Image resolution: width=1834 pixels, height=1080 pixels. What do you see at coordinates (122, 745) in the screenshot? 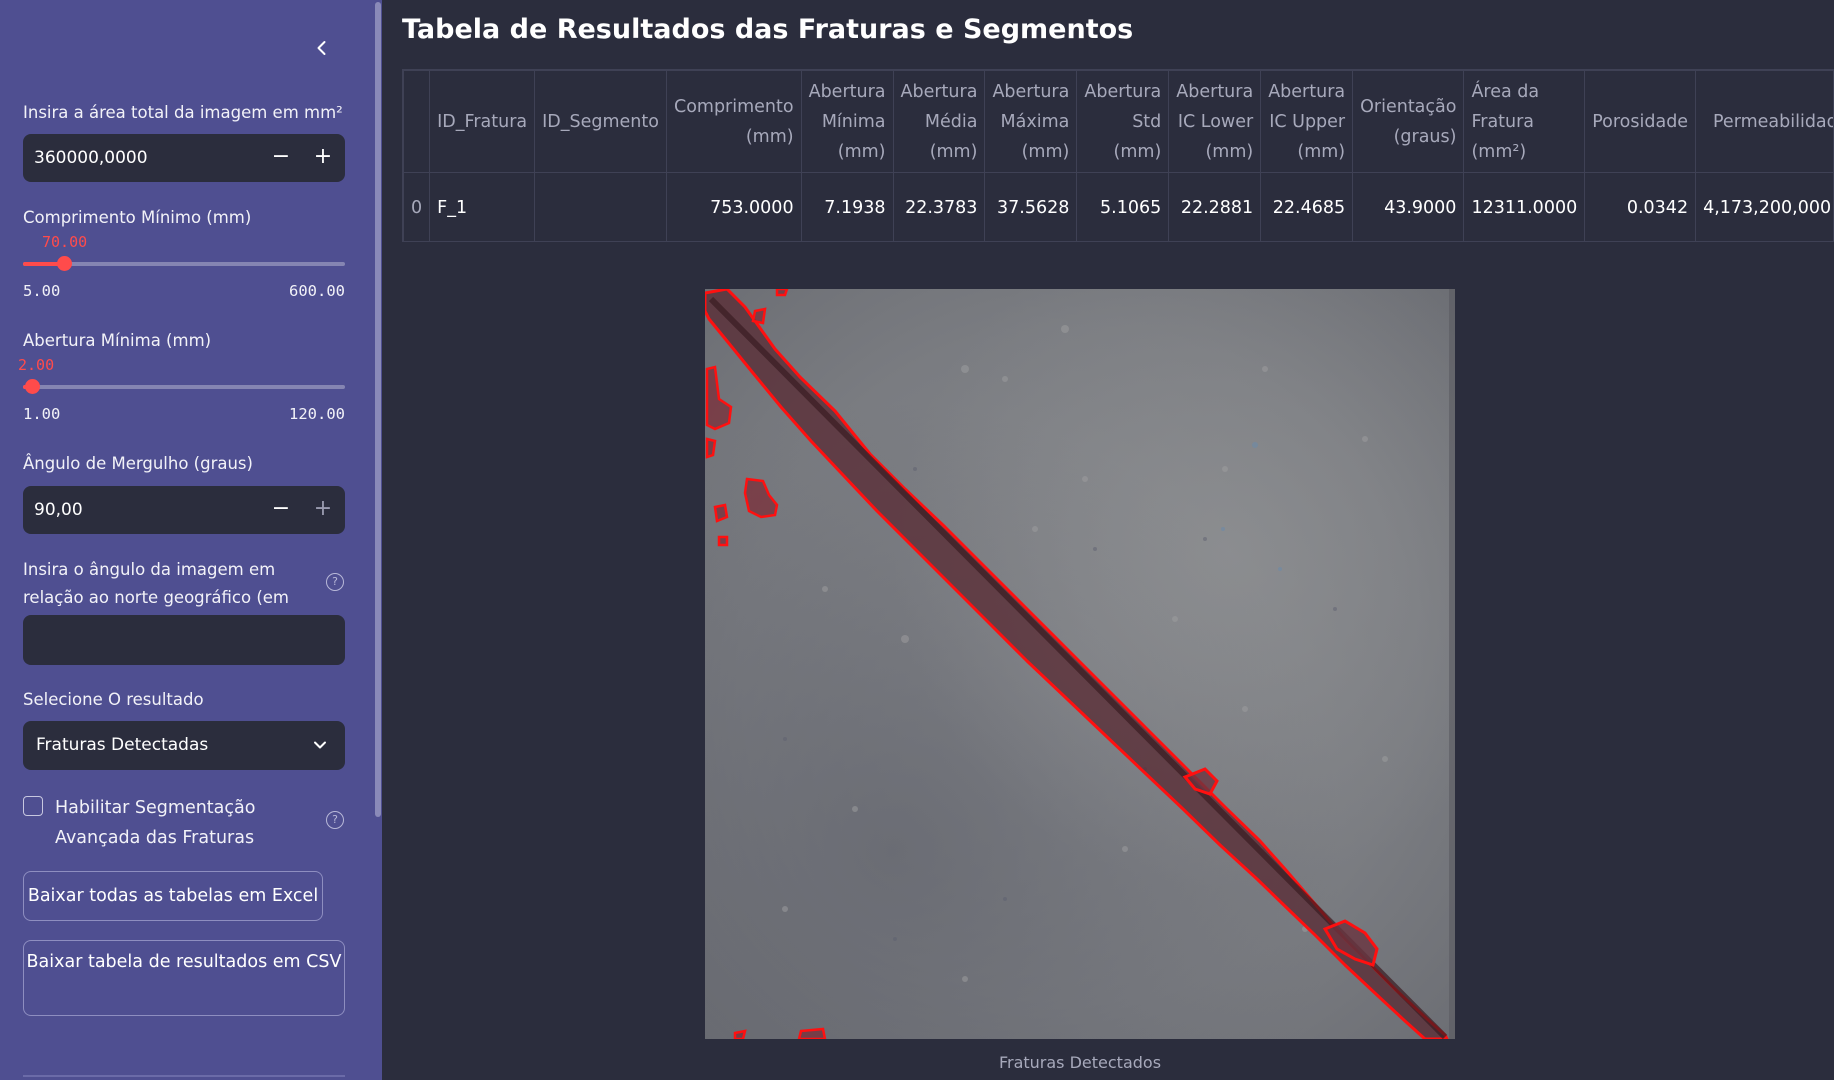
I see `result-select-value: Fraturas Detectadas` at bounding box center [122, 745].